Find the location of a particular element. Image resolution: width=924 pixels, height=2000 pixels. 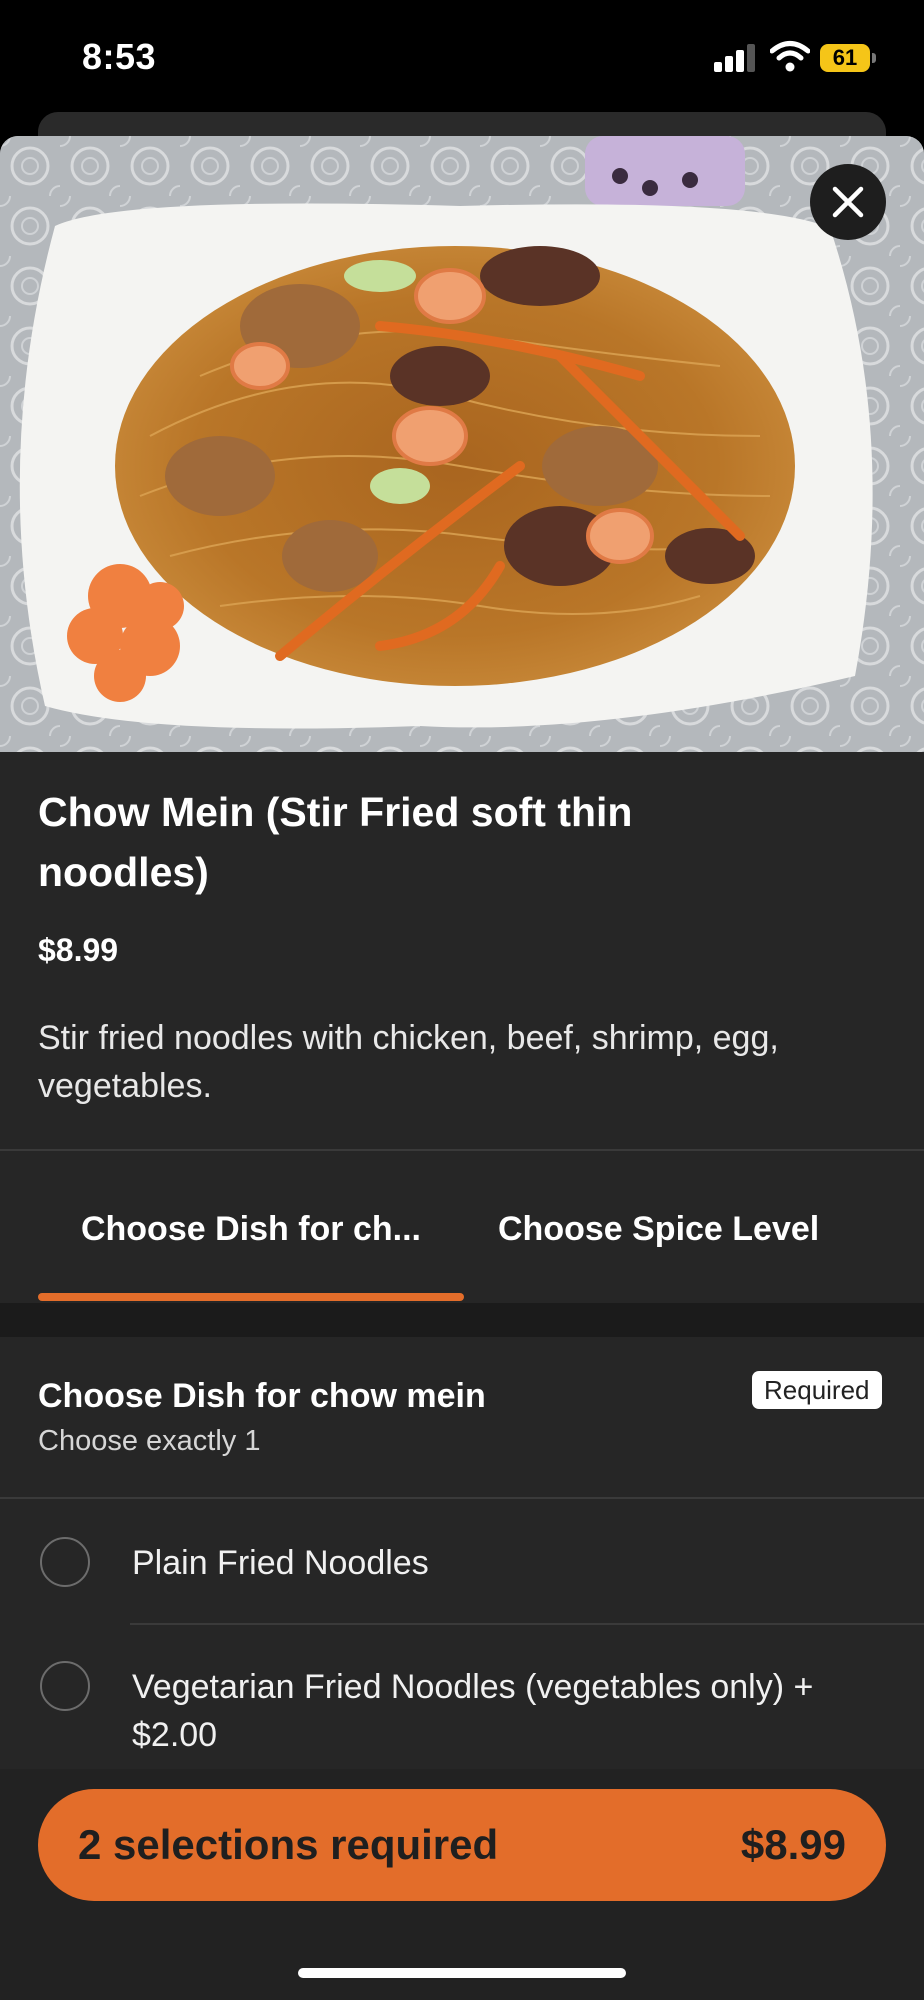

battery-tip is located at coordinates (874, 58).